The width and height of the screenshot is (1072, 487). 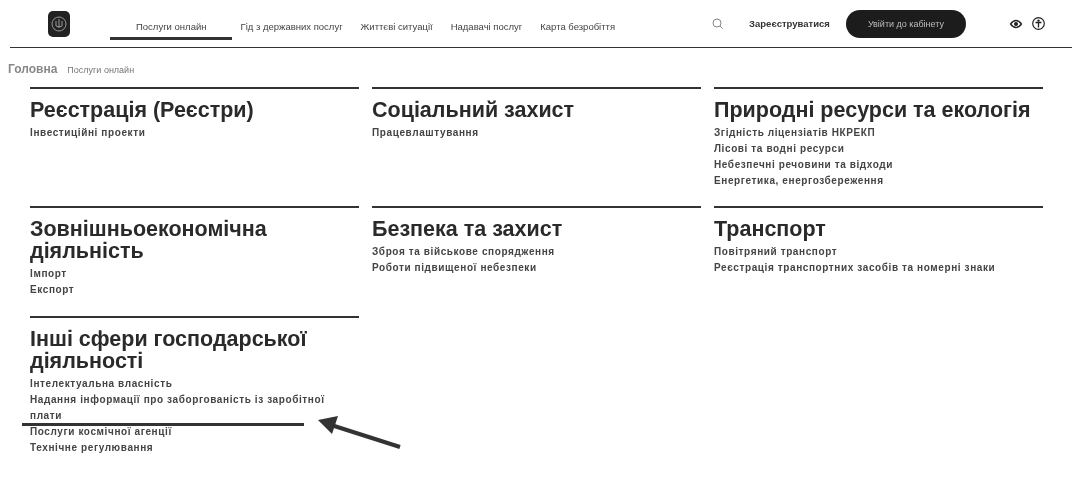 I want to click on service-link: Лісові та водні ресурси, so click(x=875, y=149).